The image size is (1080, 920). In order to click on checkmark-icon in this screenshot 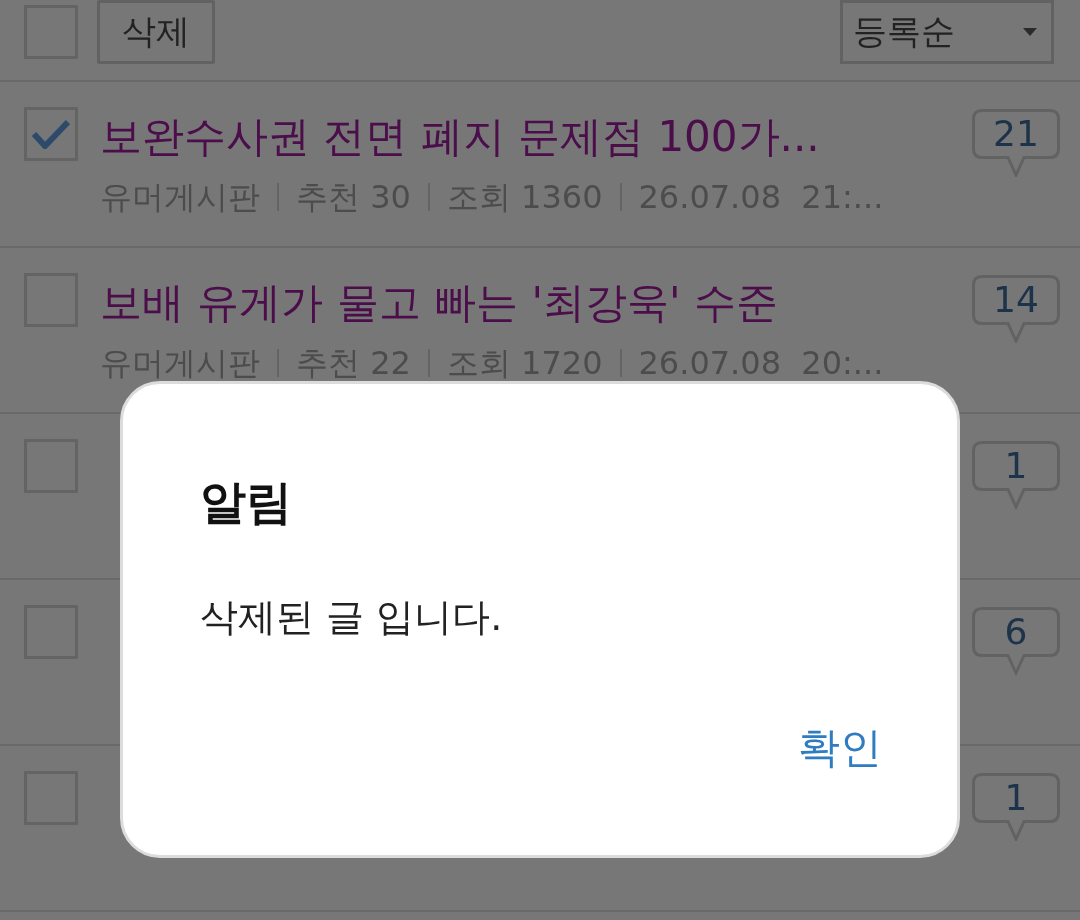, I will do `click(51, 134)`.